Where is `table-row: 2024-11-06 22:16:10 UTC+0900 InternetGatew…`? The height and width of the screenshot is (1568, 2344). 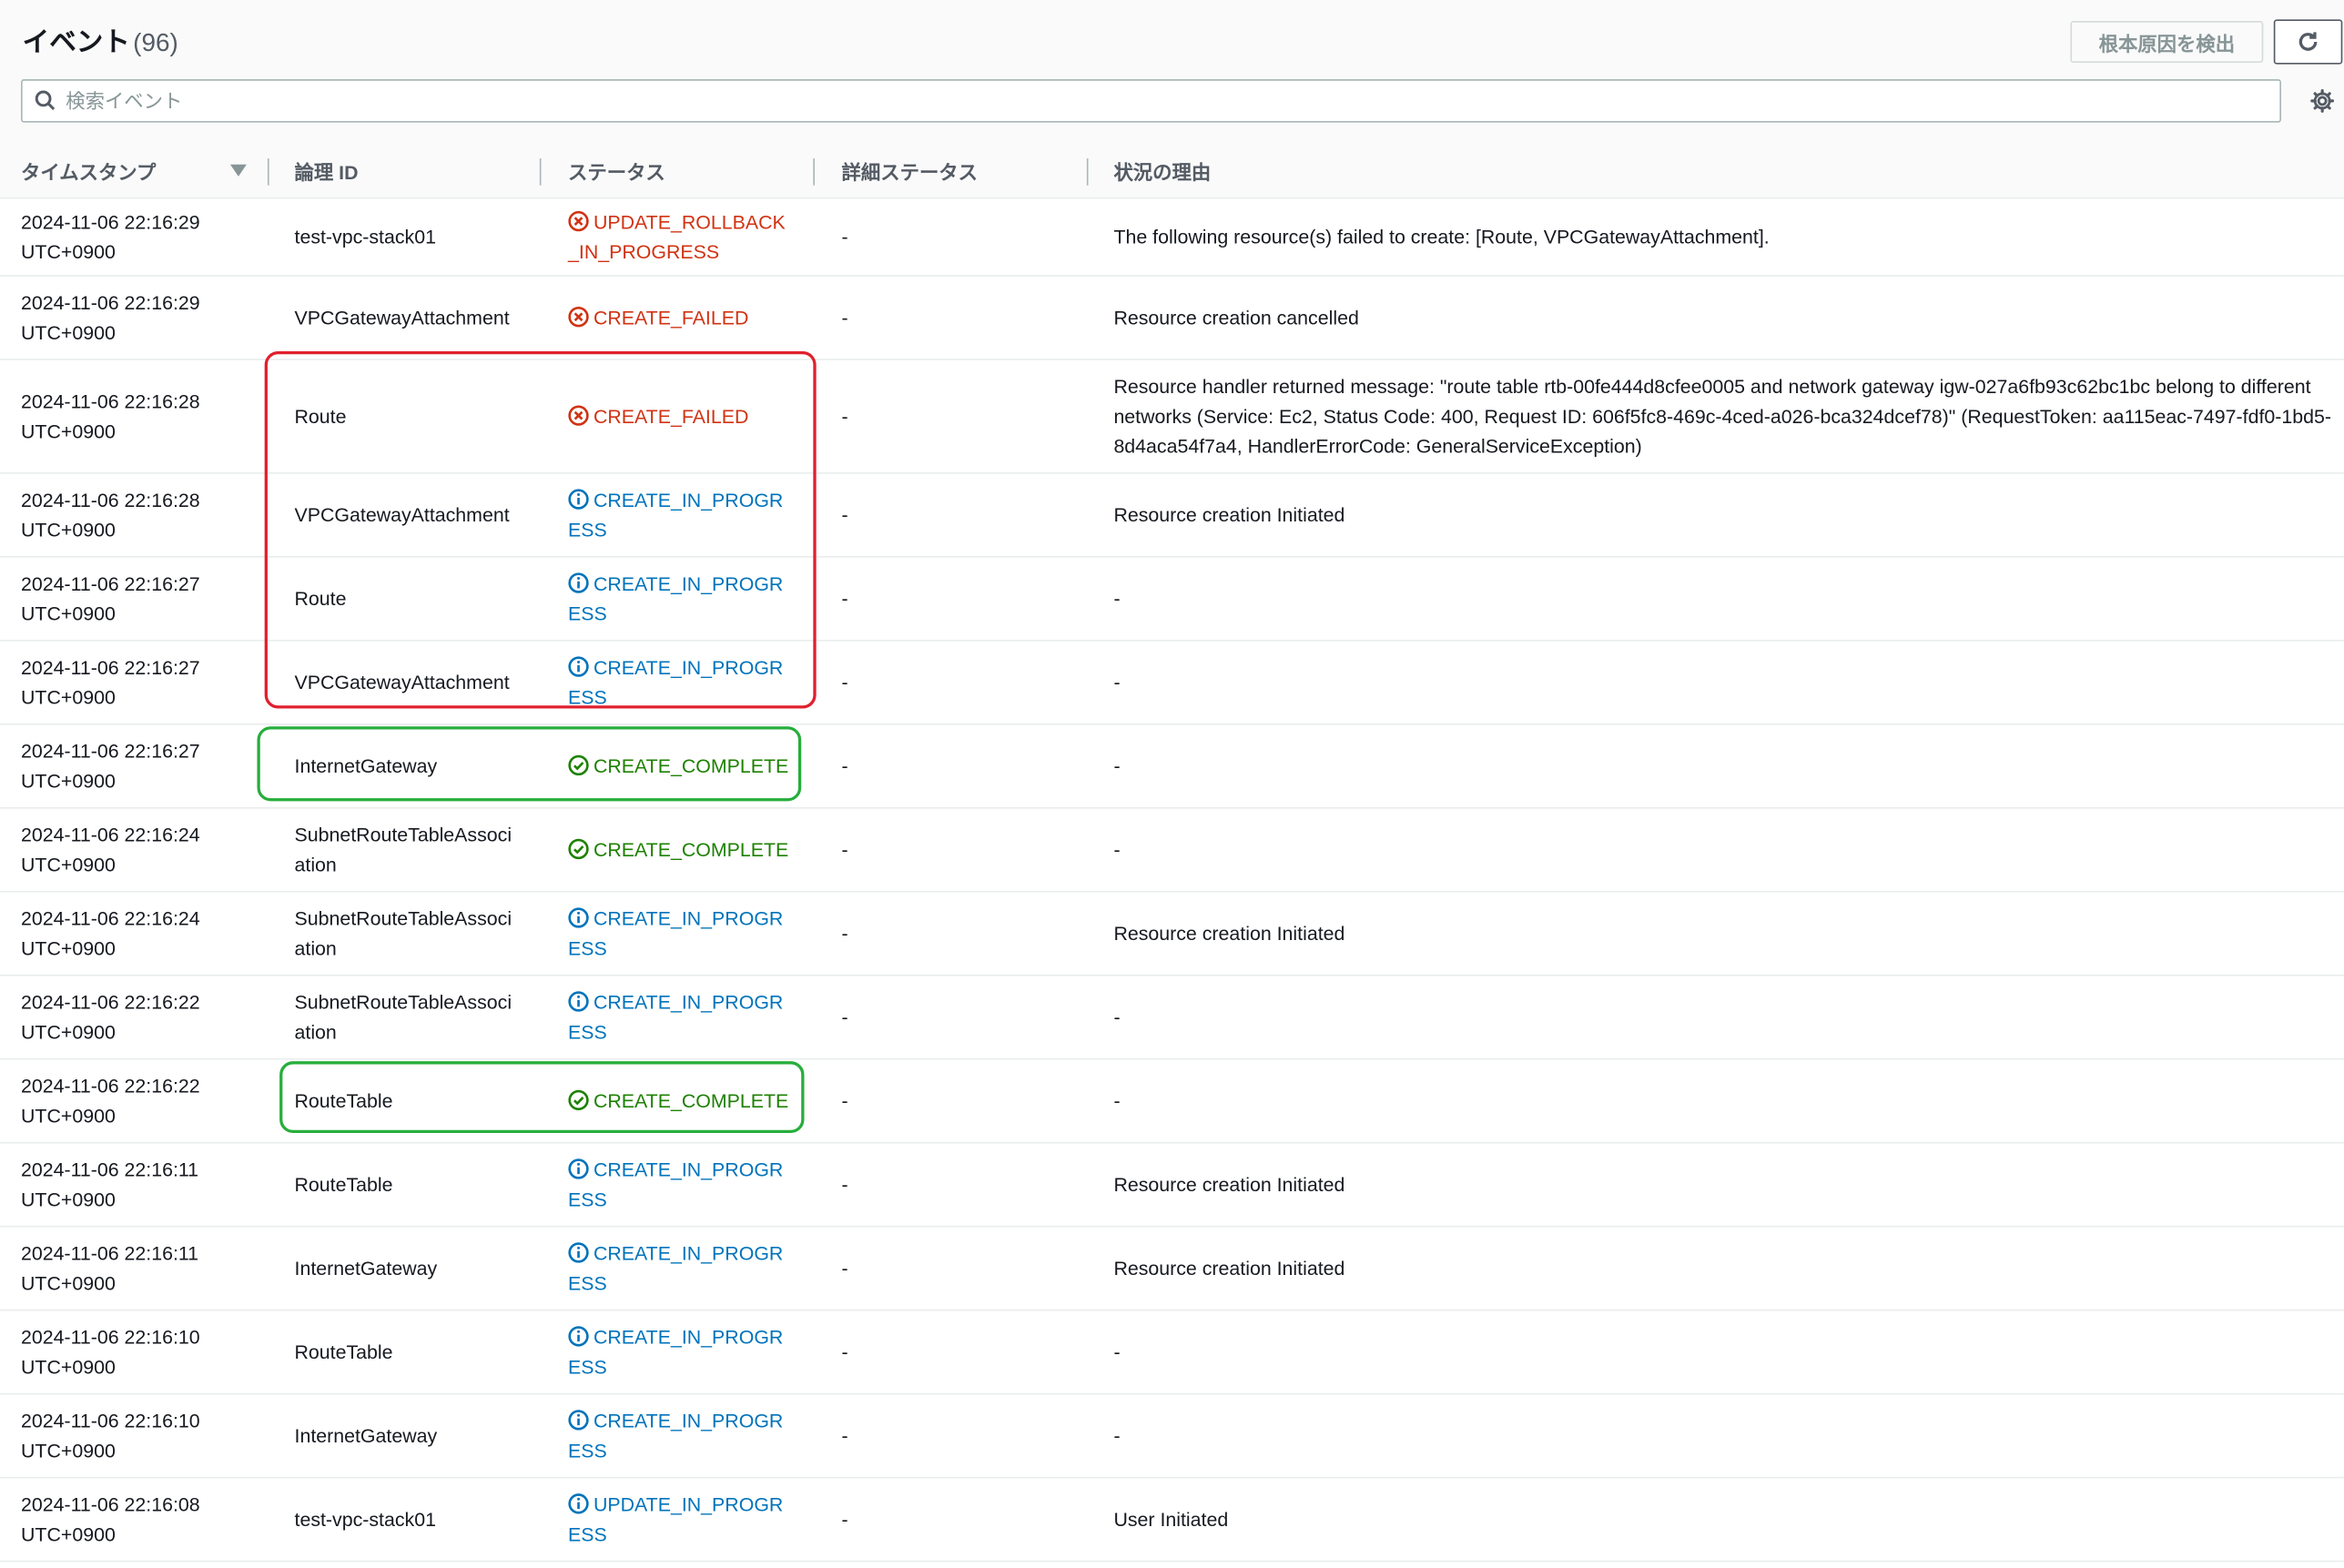 table-row: 2024-11-06 22:16:10 UTC+0900 InternetGatew… is located at coordinates (1172, 1436).